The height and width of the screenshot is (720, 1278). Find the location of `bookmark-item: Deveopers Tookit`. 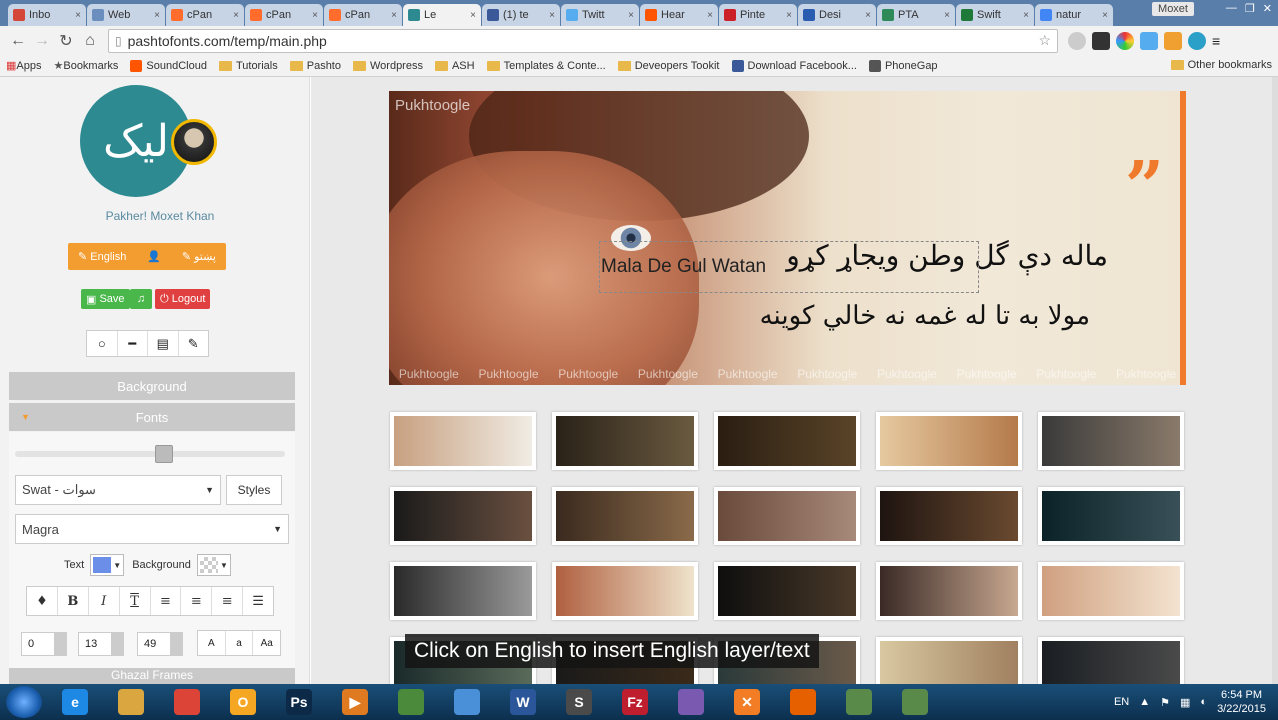

bookmark-item: Deveopers Tookit is located at coordinates (668, 66).